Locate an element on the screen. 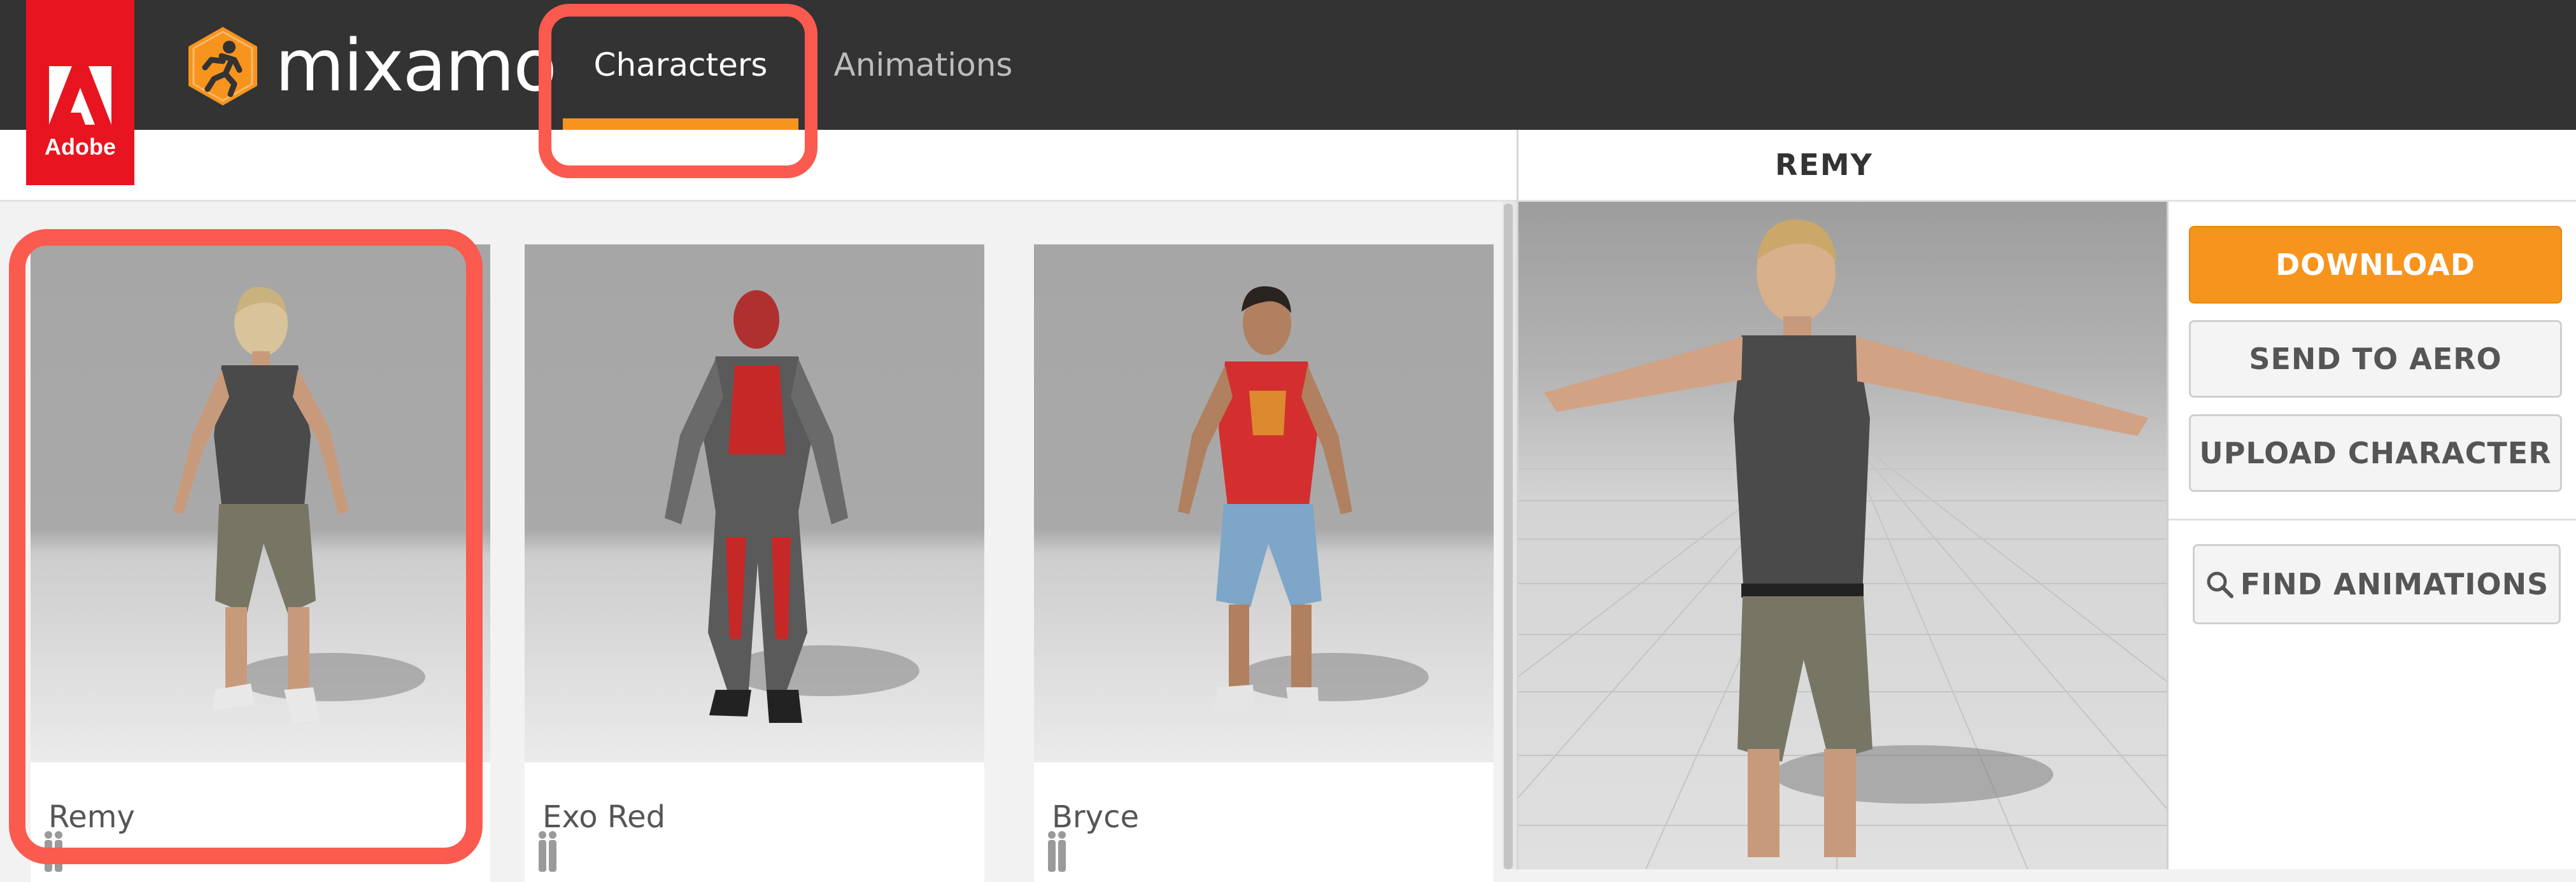 The width and height of the screenshot is (2576, 882). adobe-wordmark: Adobe is located at coordinates (80, 147).